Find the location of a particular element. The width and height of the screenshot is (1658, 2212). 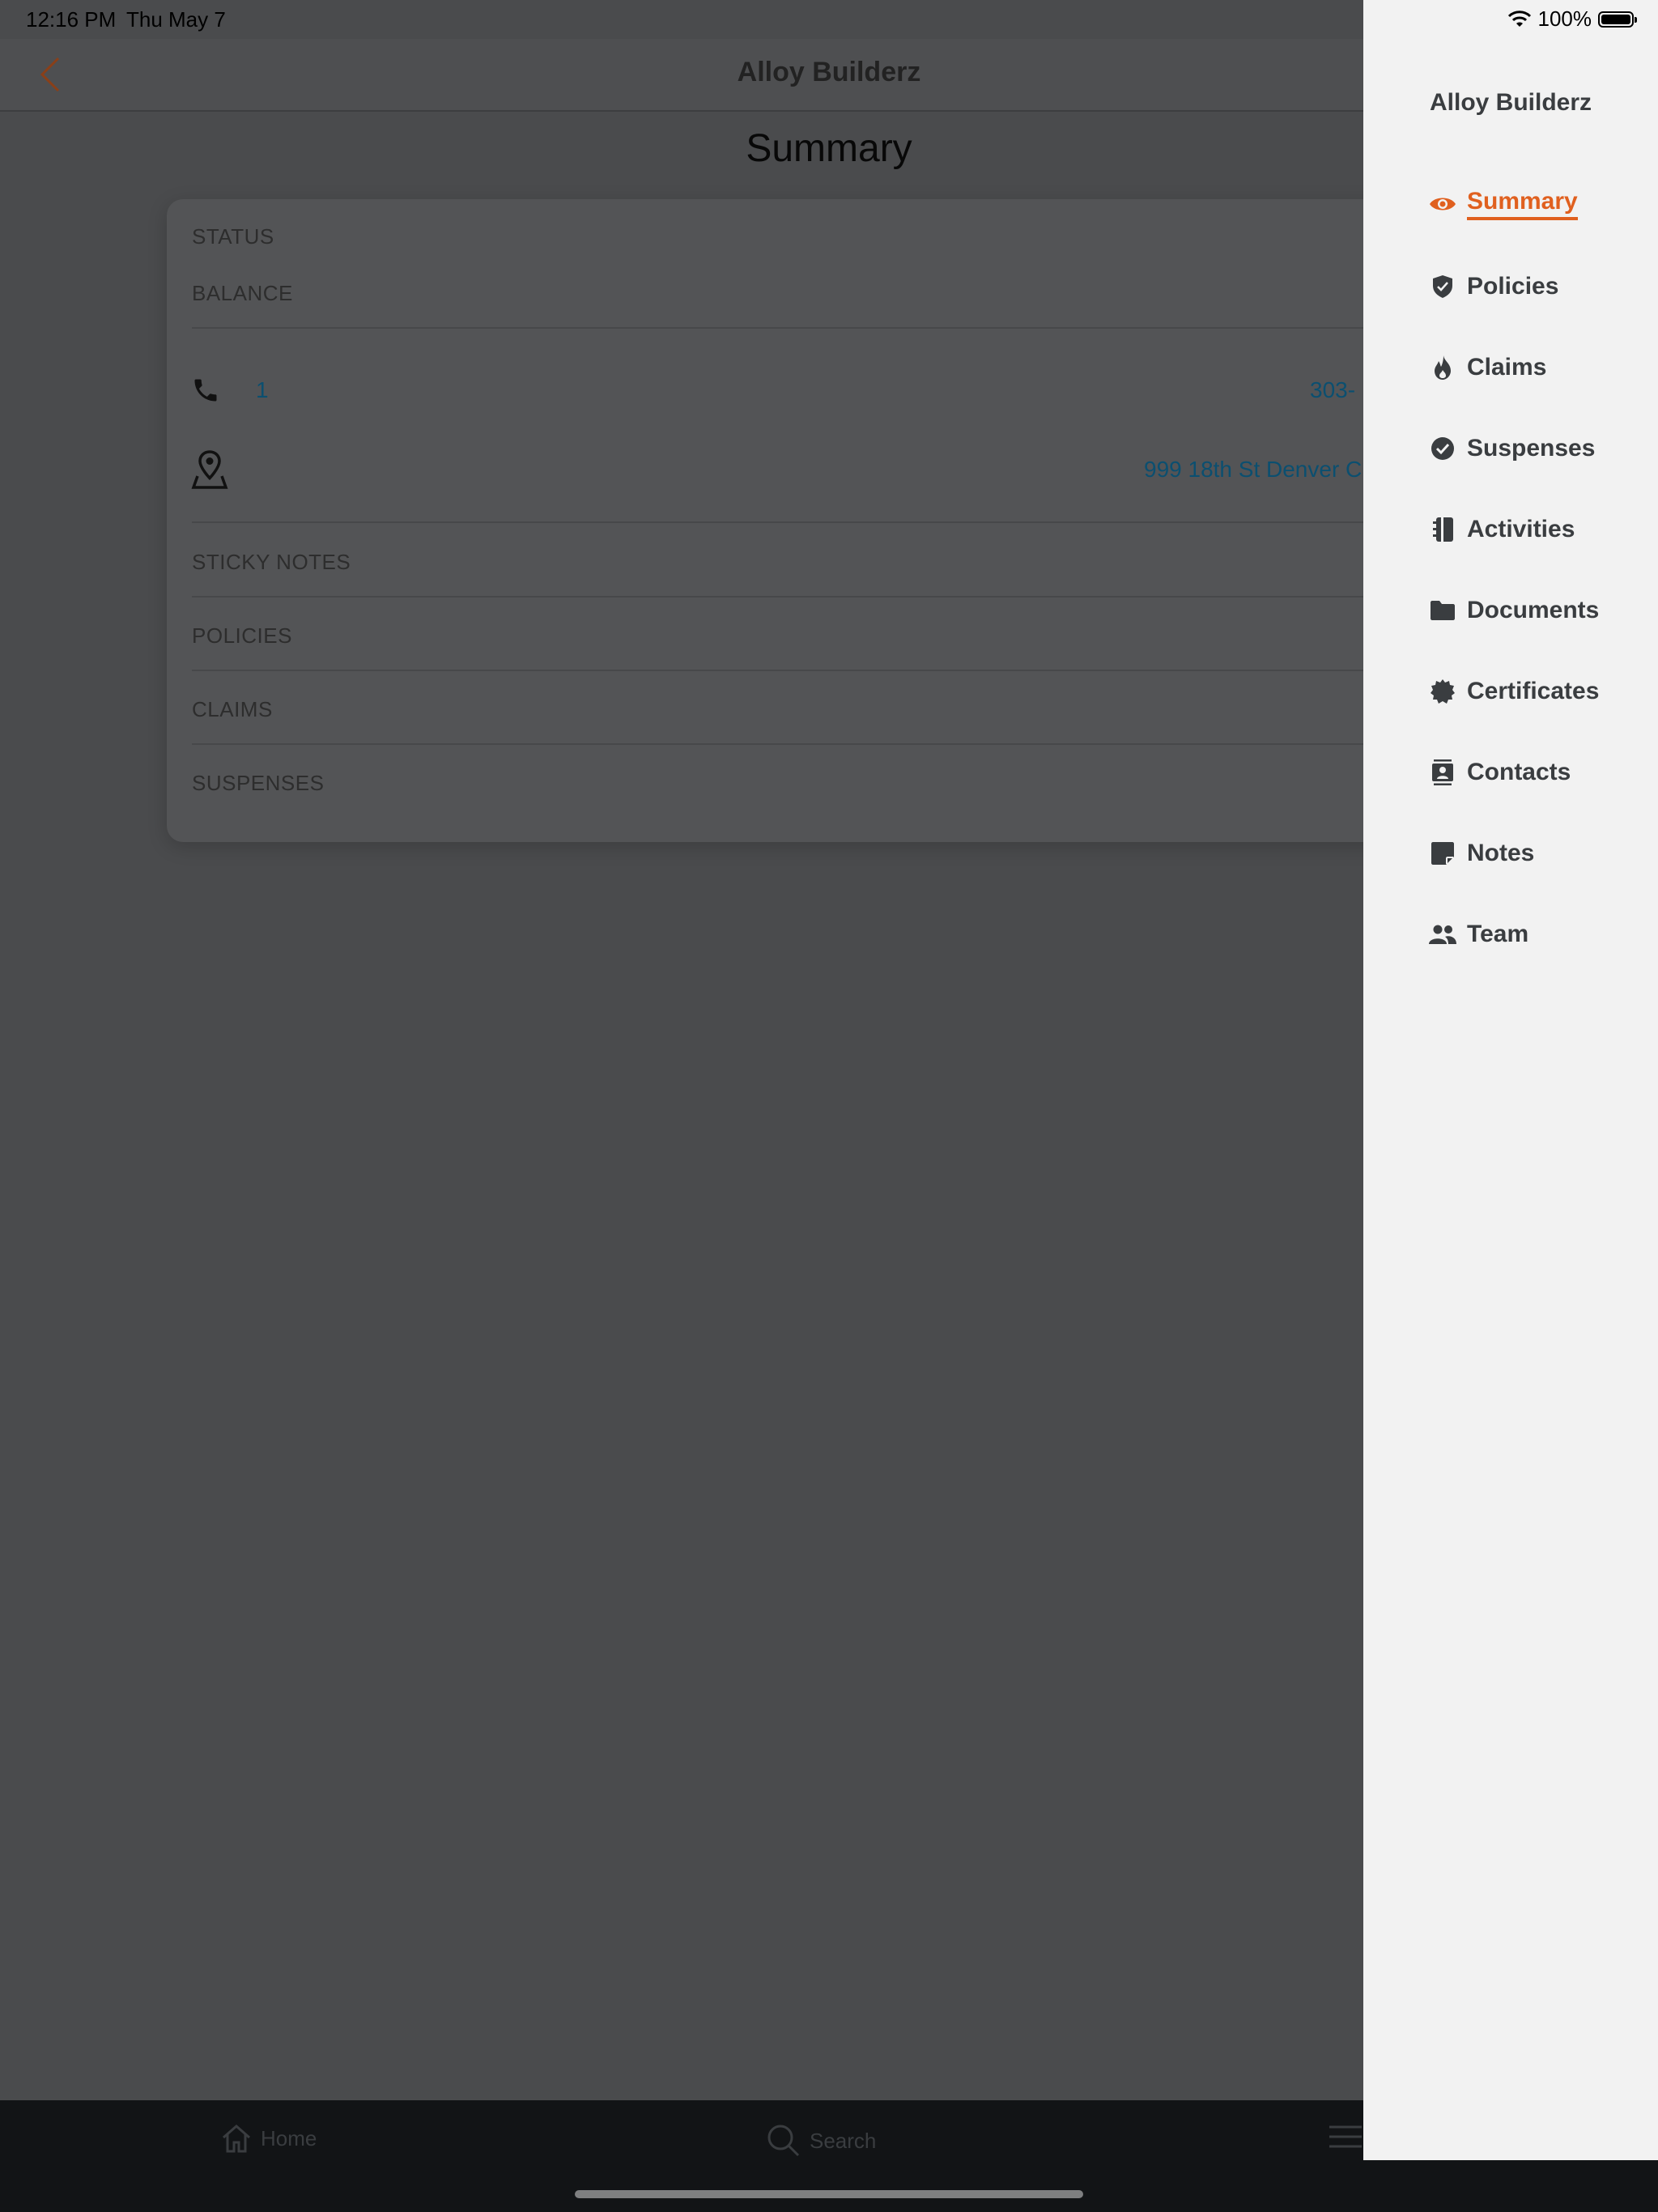

phone-index: 1 is located at coordinates (262, 390).